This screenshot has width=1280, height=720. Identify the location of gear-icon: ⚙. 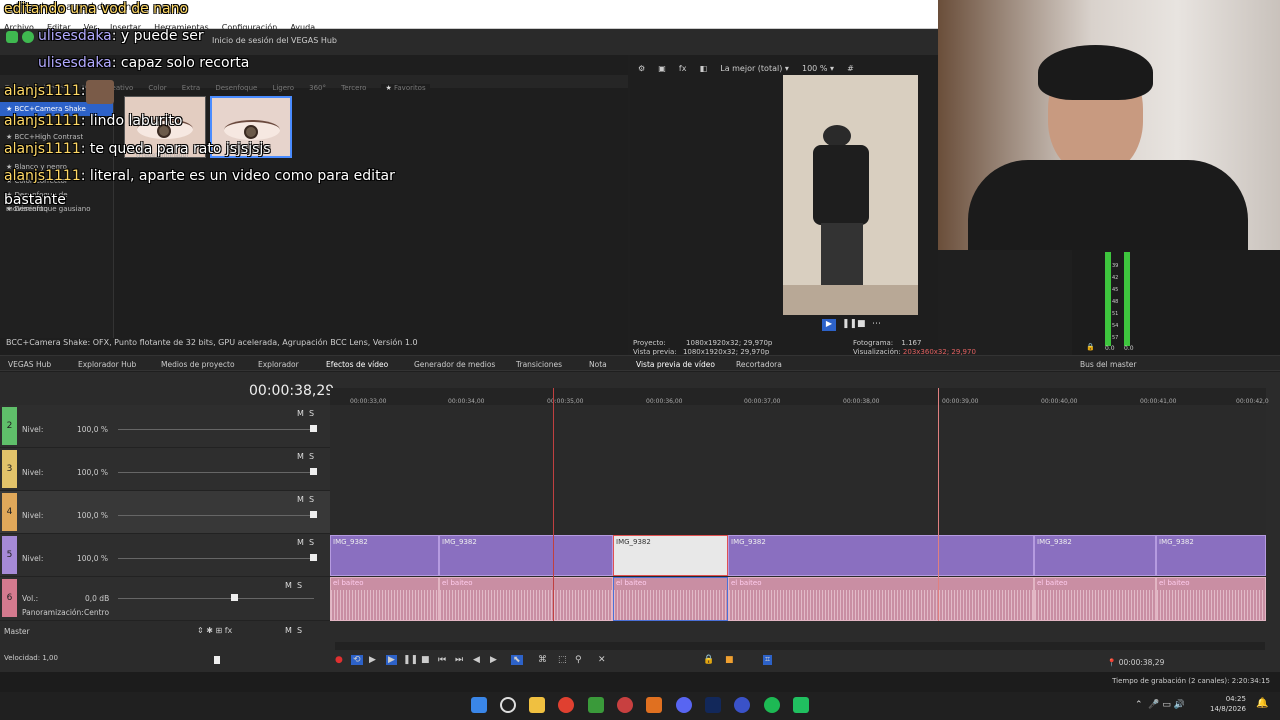
(641, 68).